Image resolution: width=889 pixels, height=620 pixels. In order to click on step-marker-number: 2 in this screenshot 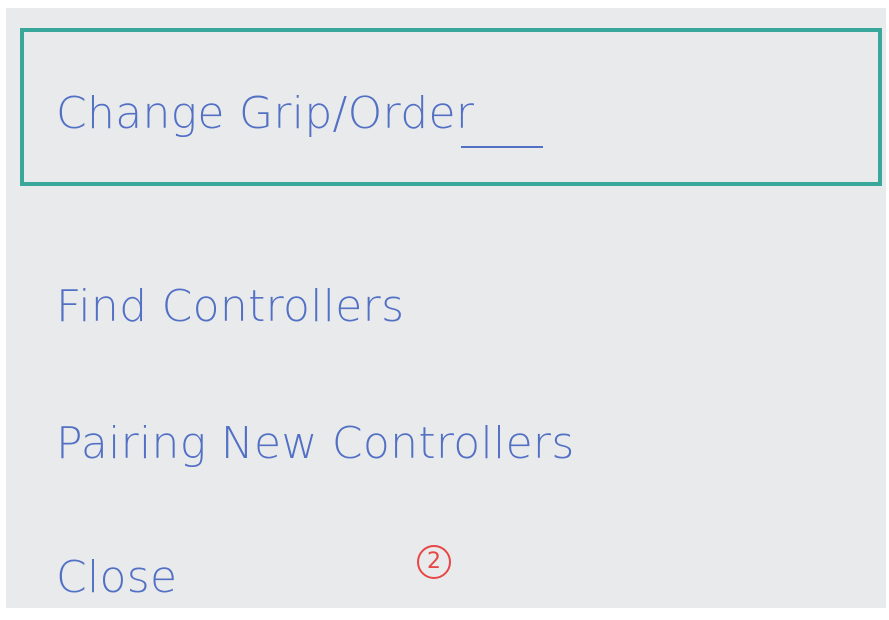, I will do `click(434, 561)`.